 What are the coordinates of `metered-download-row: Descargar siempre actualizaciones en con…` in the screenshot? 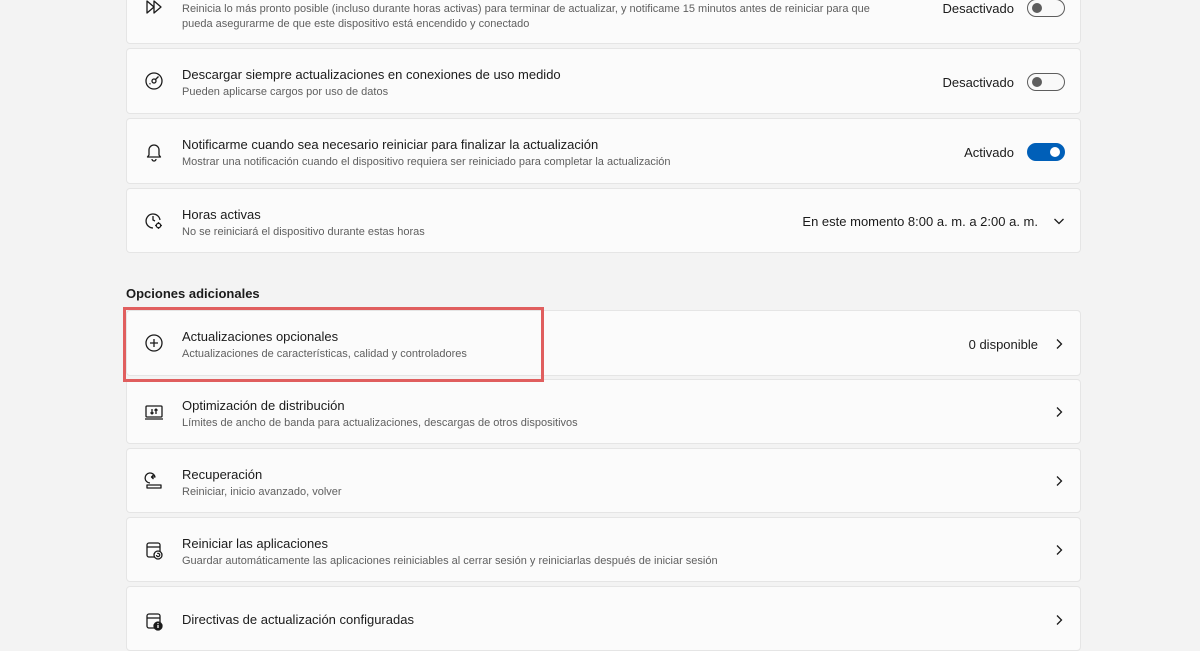 It's located at (603, 81).